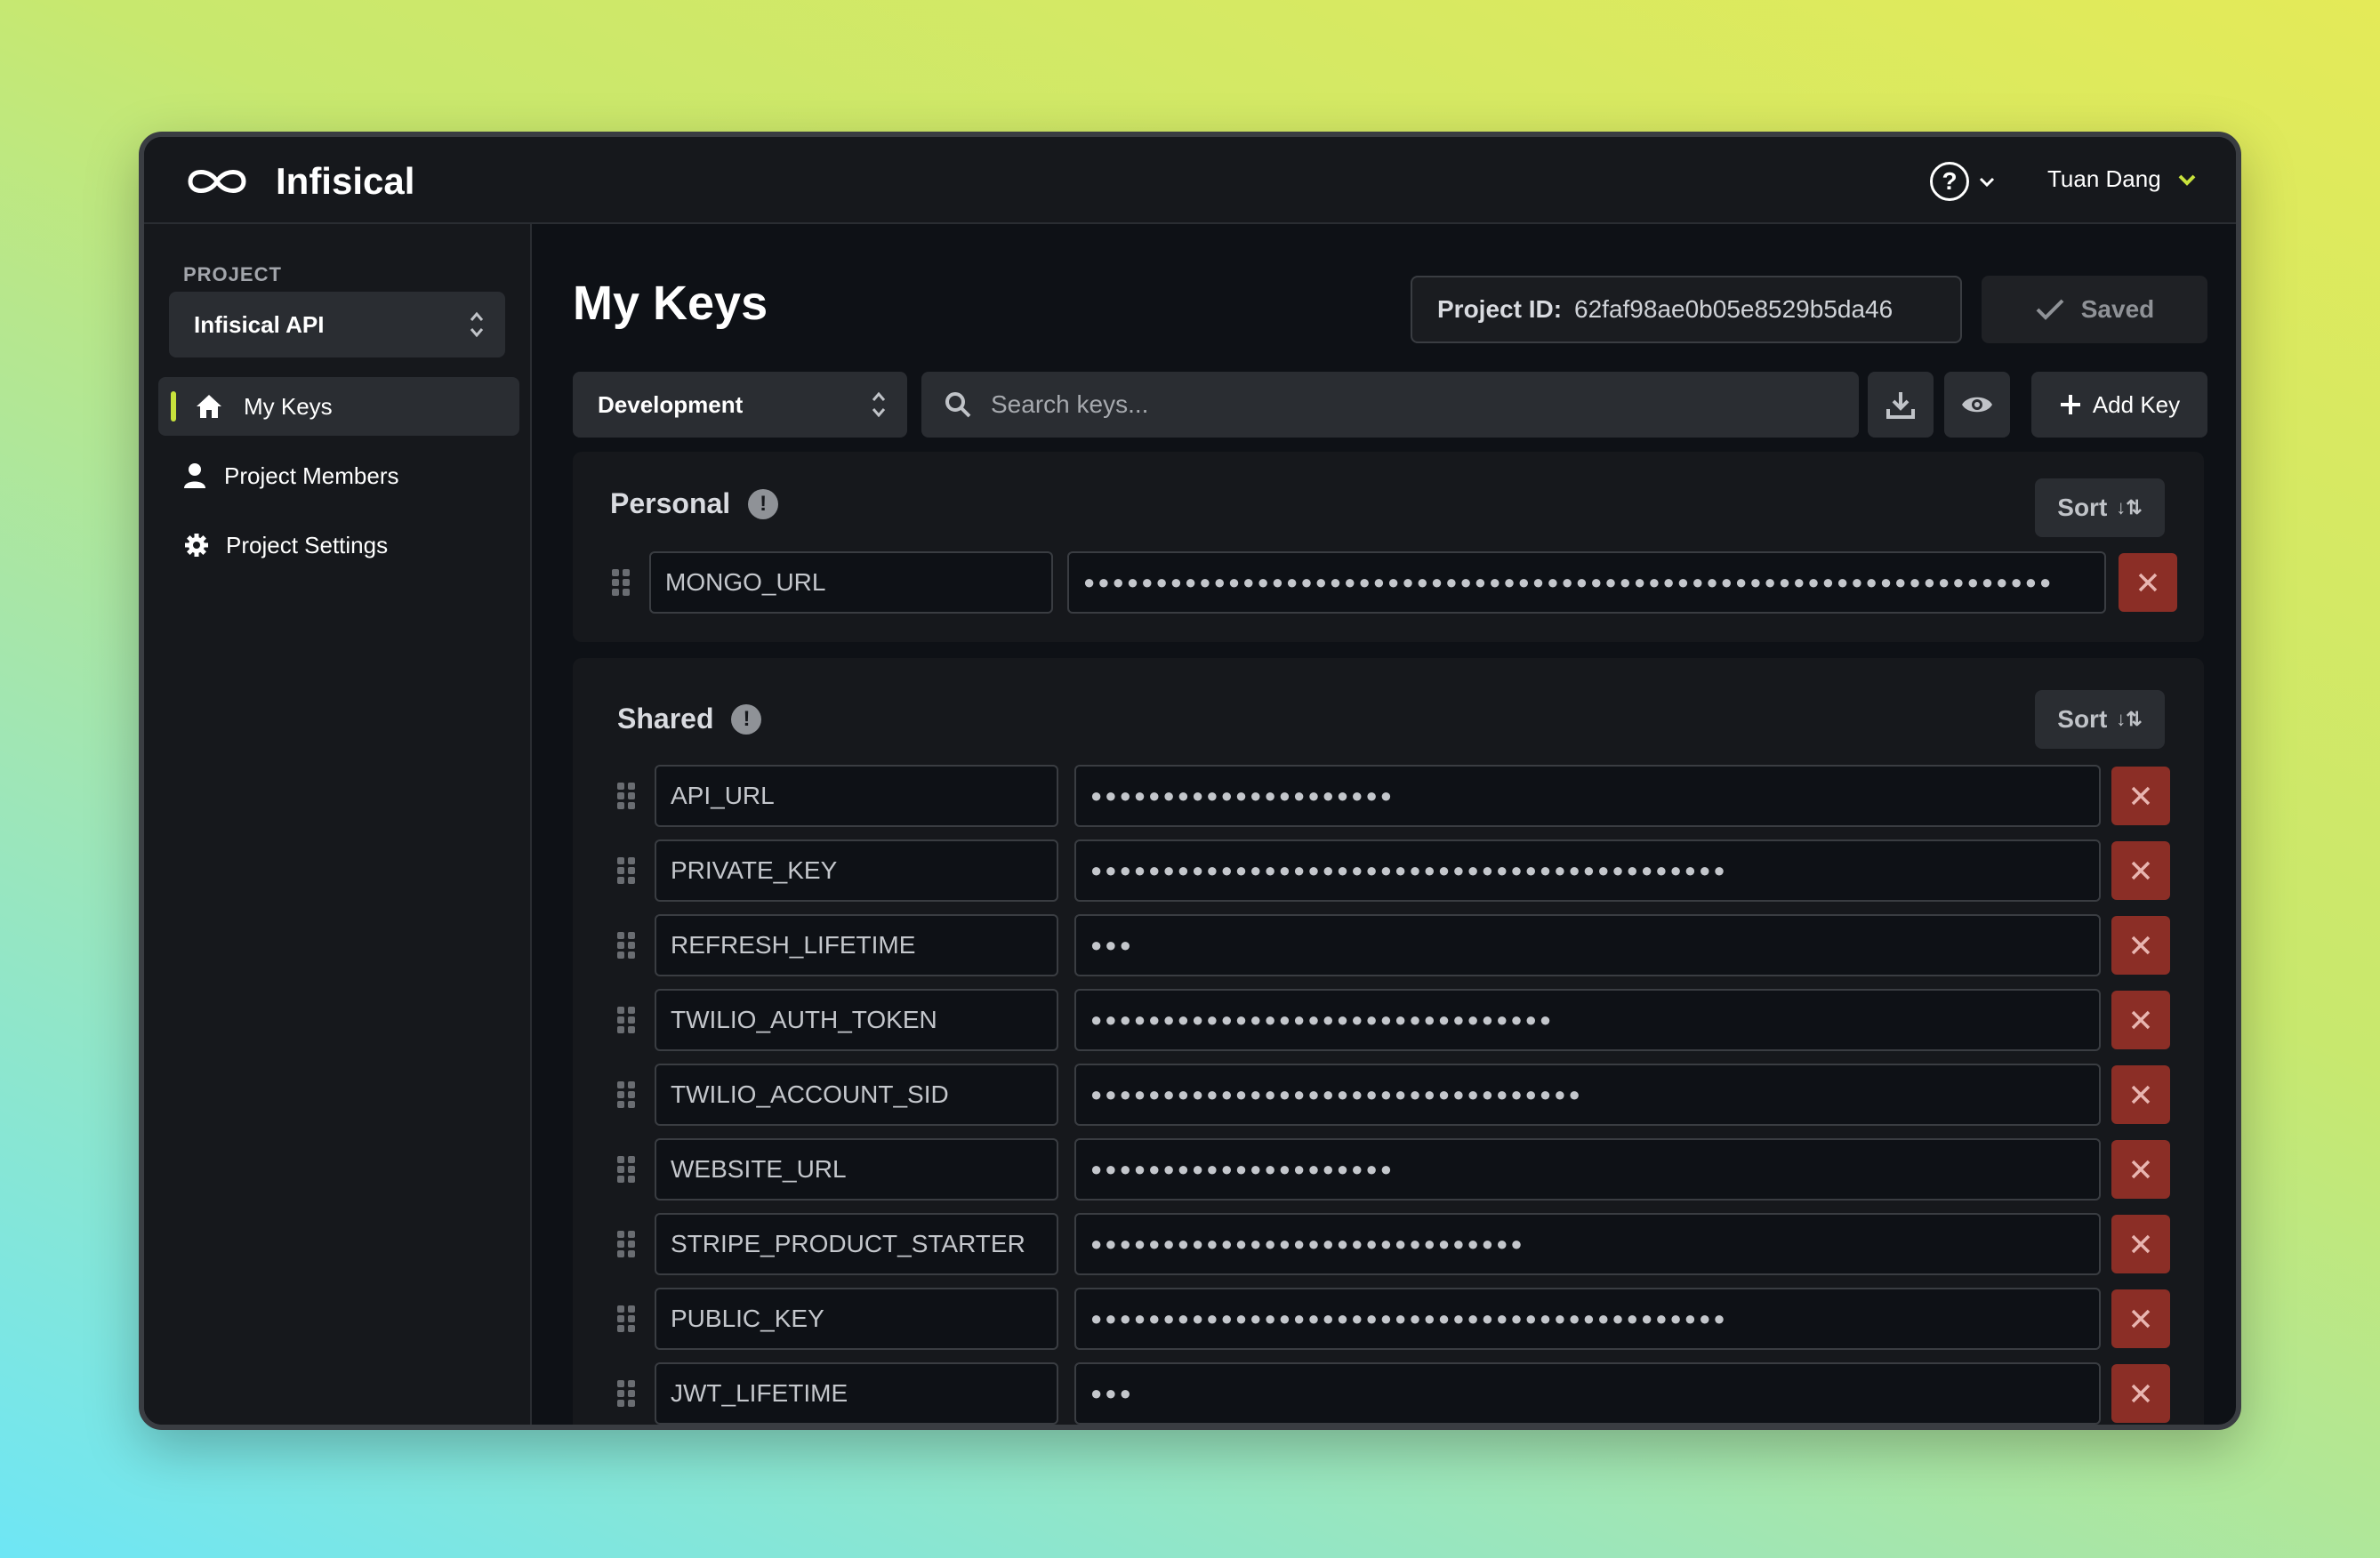 The width and height of the screenshot is (2380, 1558). I want to click on table-row: JWT_LIFETIME ●●●, so click(1388, 1393).